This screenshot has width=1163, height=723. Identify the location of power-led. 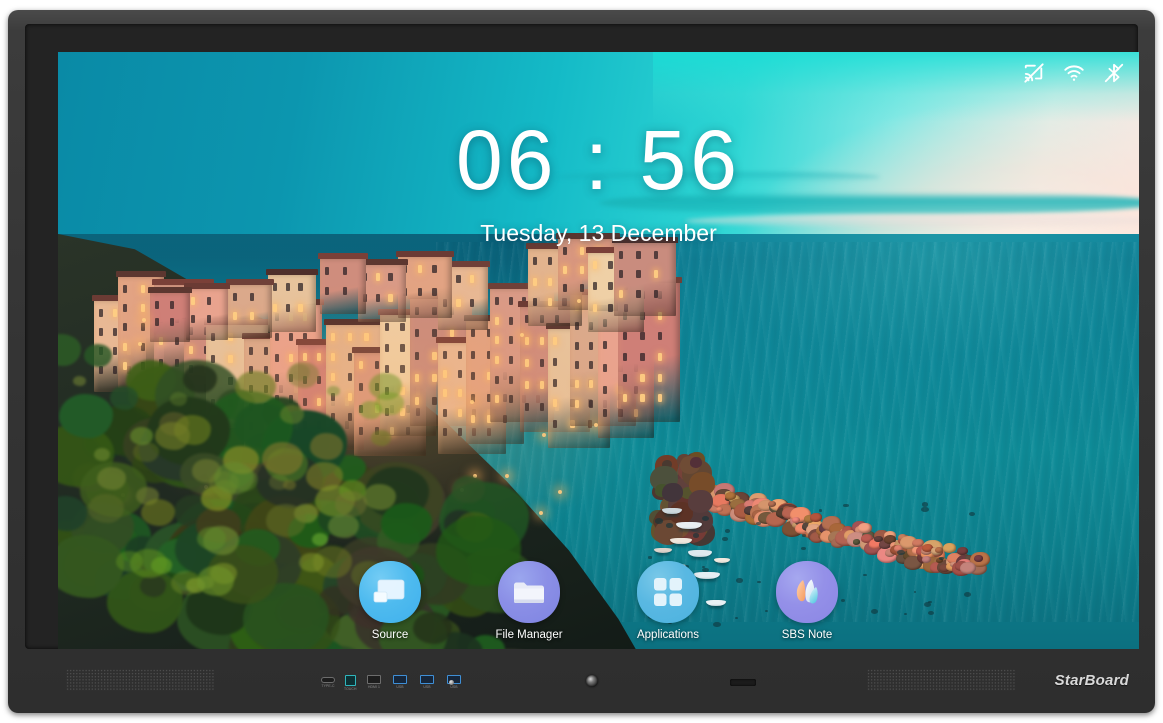
(451, 682).